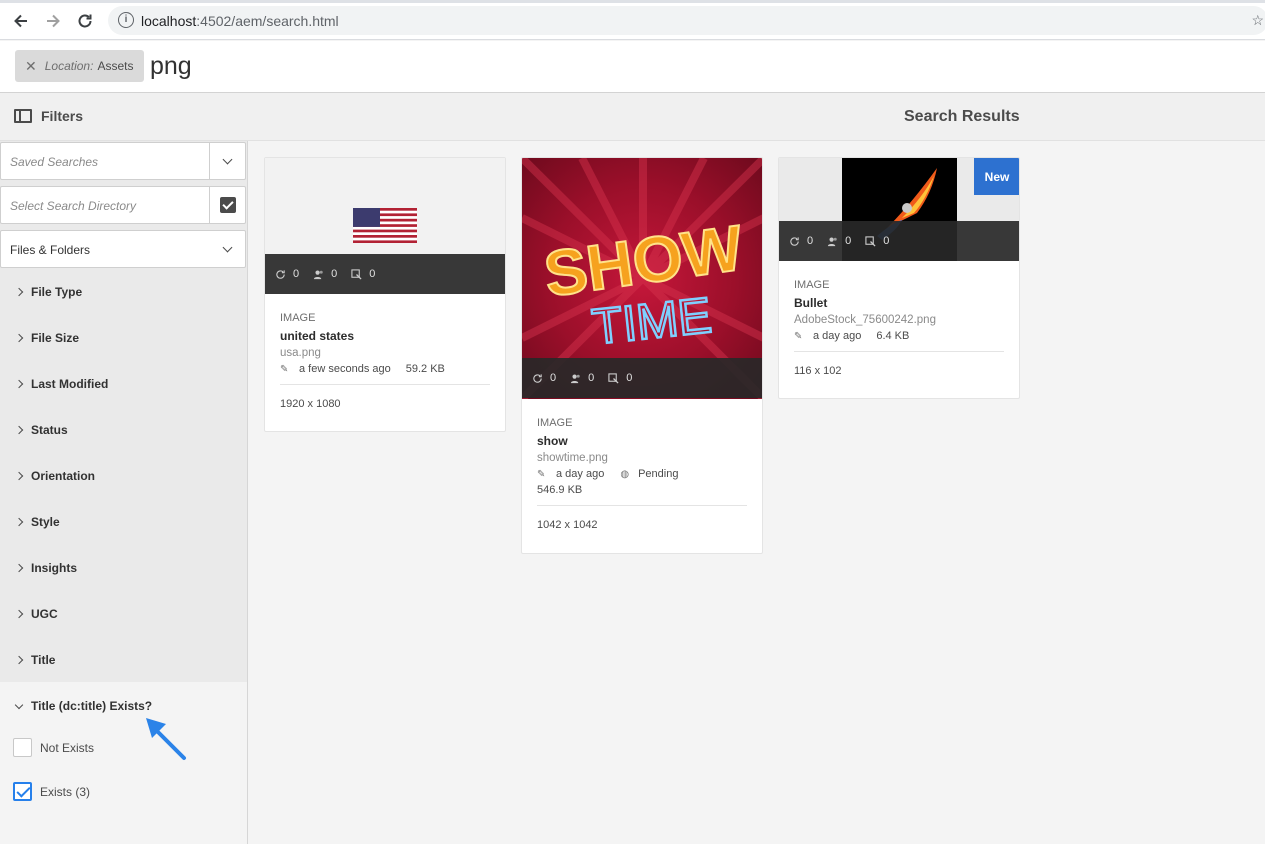 The height and width of the screenshot is (844, 1265). What do you see at coordinates (632, 67) in the screenshot?
I see `omnisearch-bar: ✕ Location: Assets png` at bounding box center [632, 67].